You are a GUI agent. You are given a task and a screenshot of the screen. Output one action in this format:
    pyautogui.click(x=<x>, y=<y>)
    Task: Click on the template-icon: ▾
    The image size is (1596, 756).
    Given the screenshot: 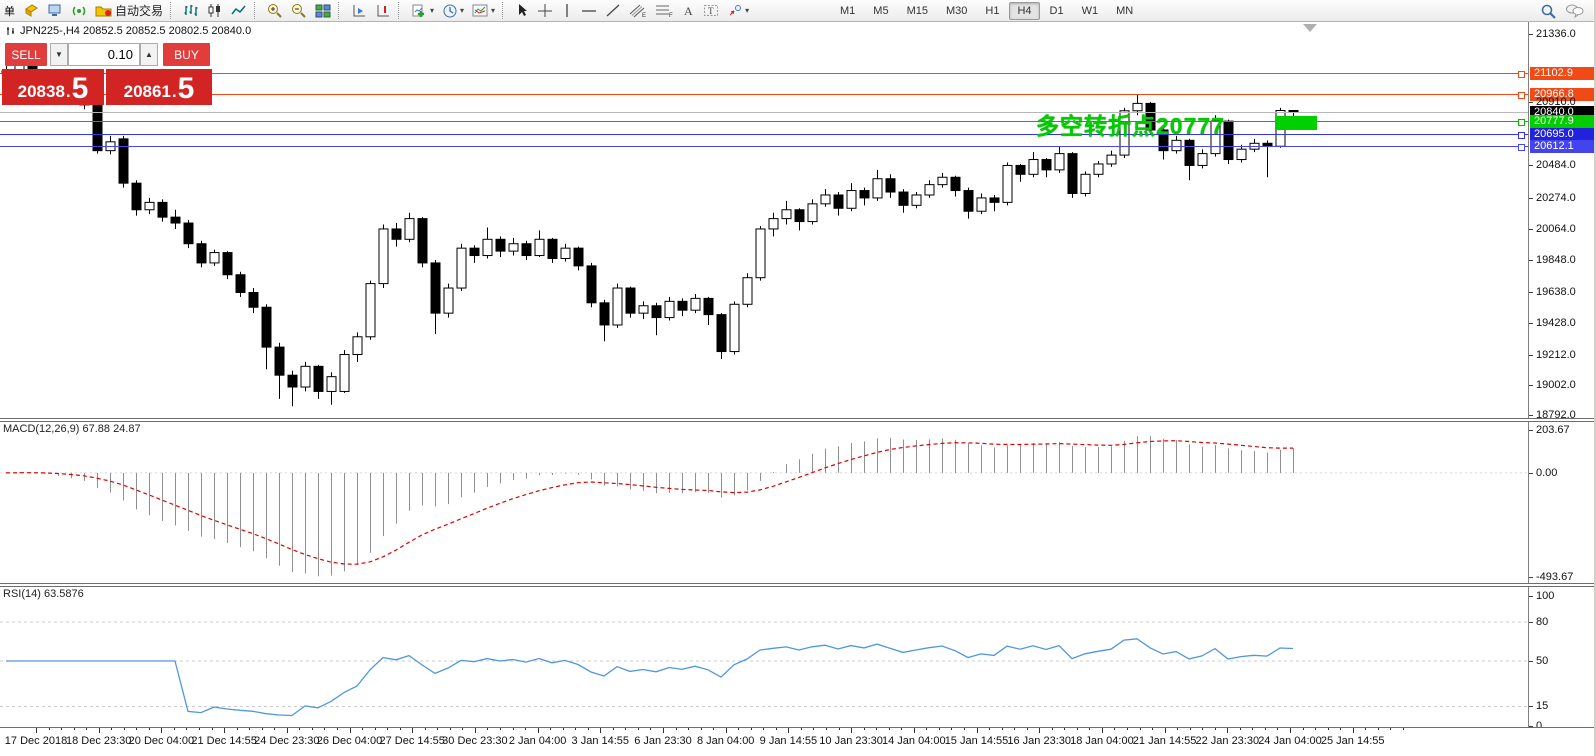 What is the action you would take?
    pyautogui.click(x=483, y=10)
    